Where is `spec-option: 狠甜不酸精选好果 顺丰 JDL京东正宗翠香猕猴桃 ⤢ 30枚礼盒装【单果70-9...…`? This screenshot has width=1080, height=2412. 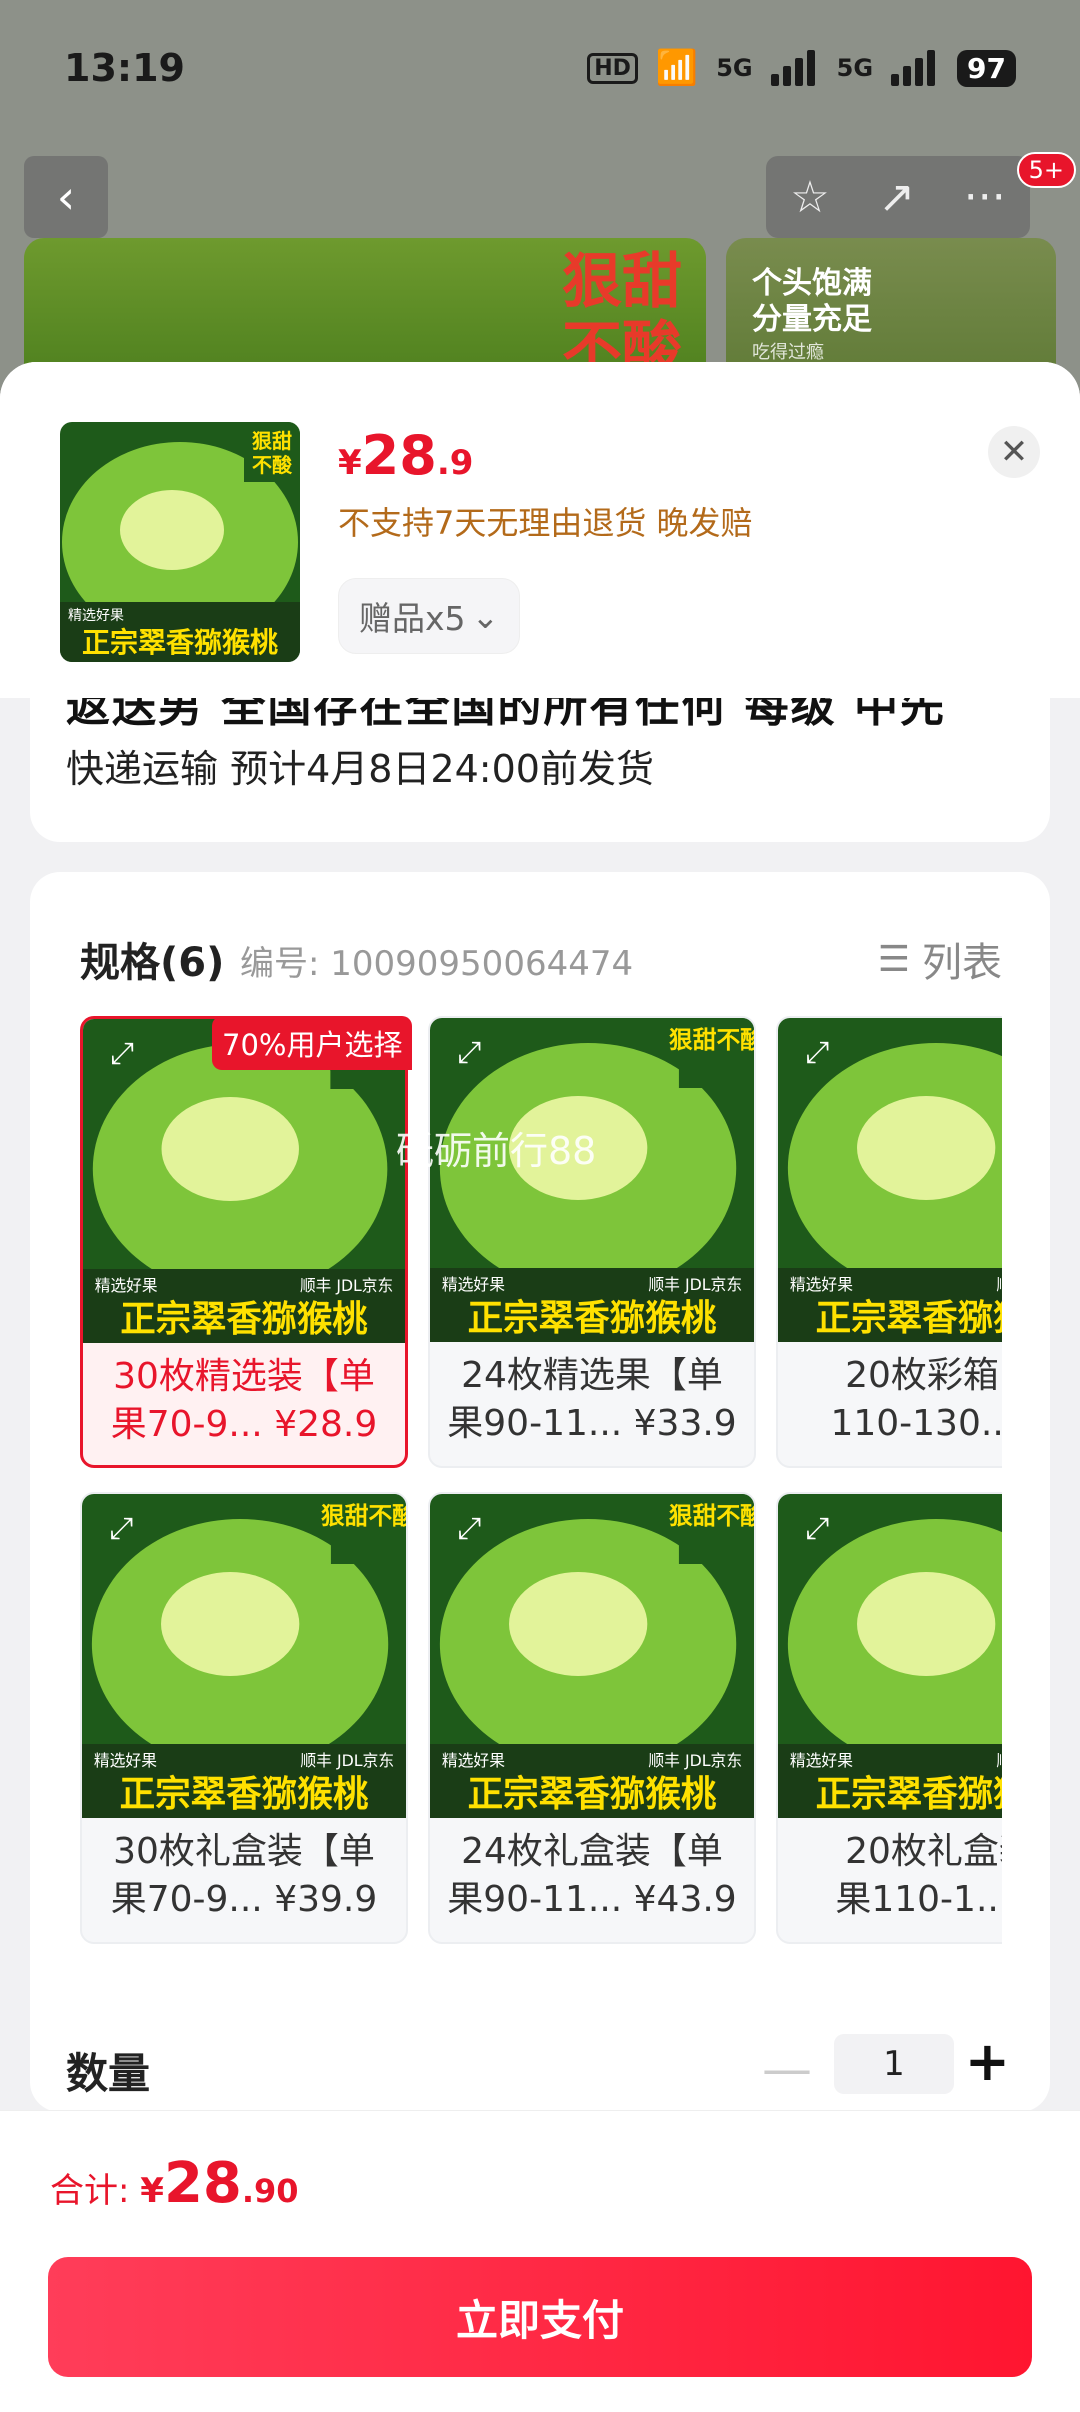
spec-option: 狠甜不酸精选好果 顺丰 JDL京东正宗翠香猕猴桃 ⤢ 30枚礼盒装【单果70-9...… is located at coordinates (244, 1718).